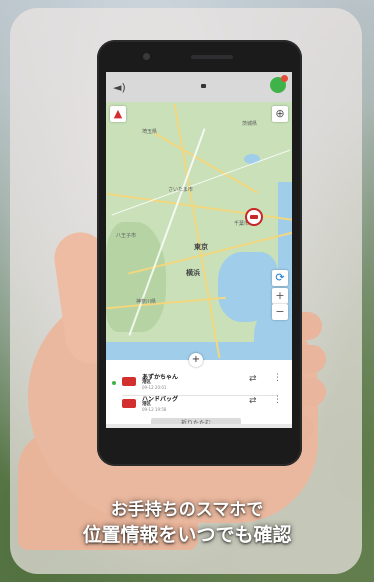 The image size is (374, 582). I want to click on caption-line-1: お手持ちのスマホで, so click(187, 510).